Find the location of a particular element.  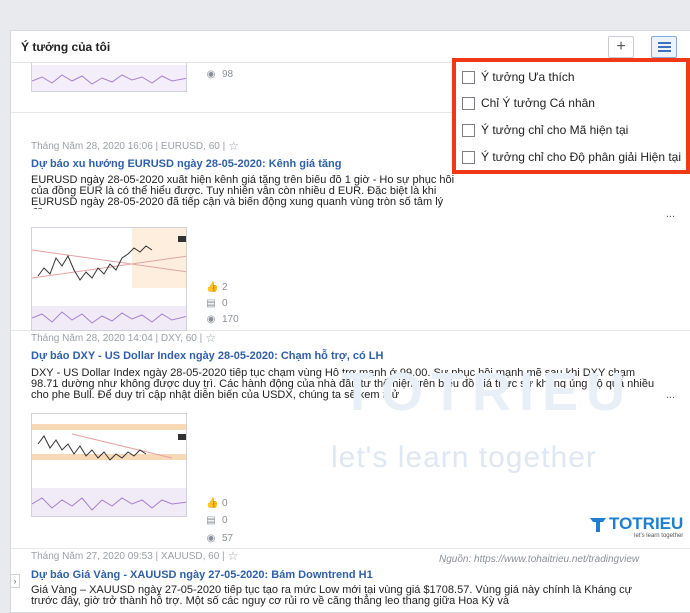

chevron-right-icon: › is located at coordinates (15, 581).